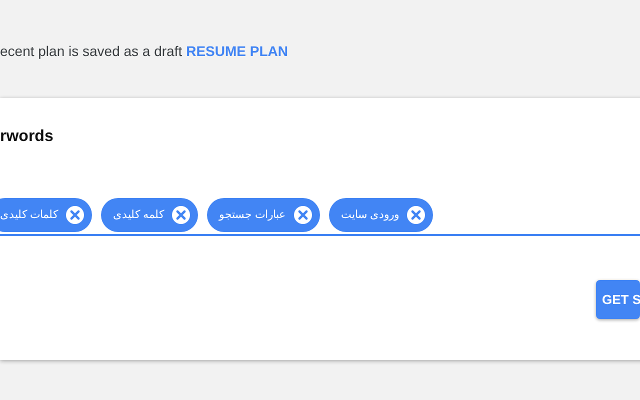 Image resolution: width=640 pixels, height=400 pixels. Describe the element at coordinates (46, 215) in the screenshot. I see `keyword-chip: کلمات کلیدی` at that location.